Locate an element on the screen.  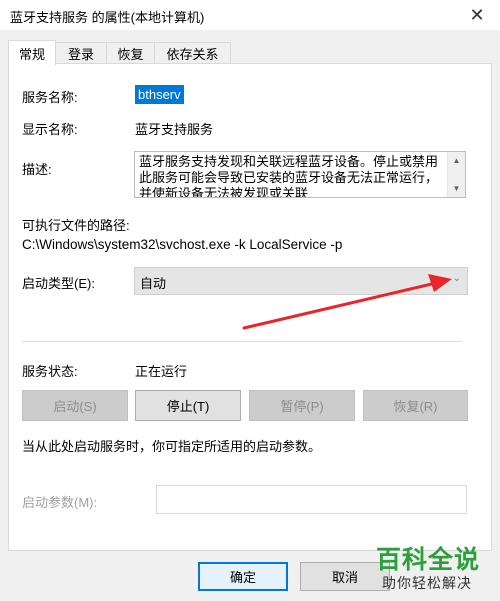
start-button: 启动(S) is located at coordinates (75, 405).